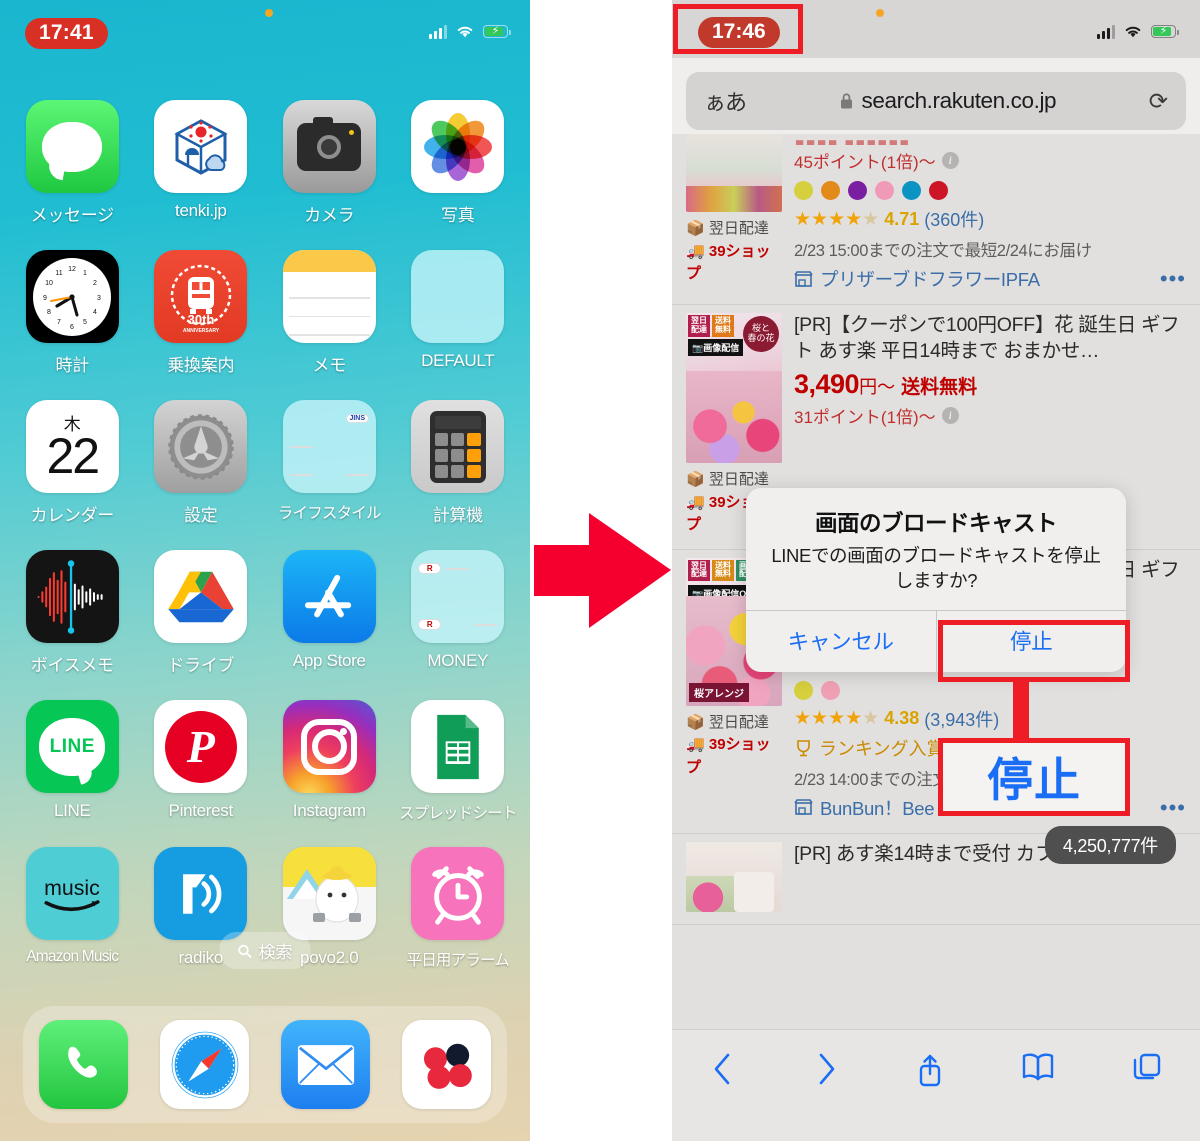  Describe the element at coordinates (723, 1071) in the screenshot. I see `chevron-left-icon` at that location.